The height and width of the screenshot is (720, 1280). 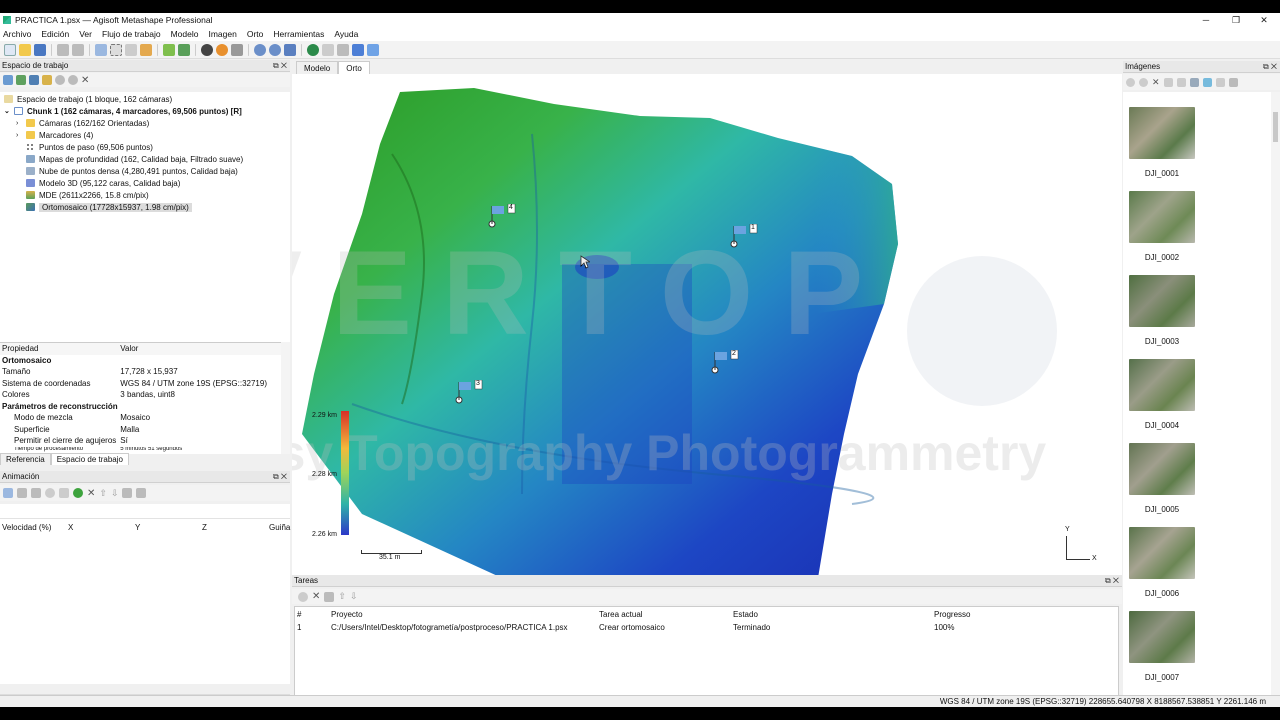 What do you see at coordinates (354, 68) in the screenshot?
I see `tab-orto: Orto` at bounding box center [354, 68].